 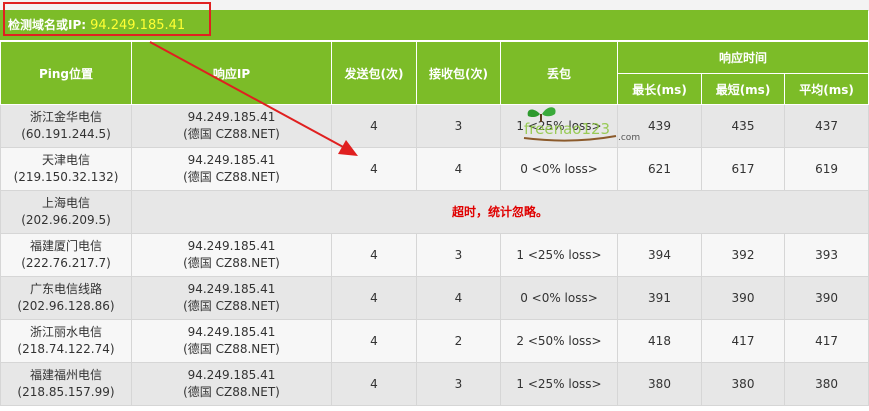 I want to click on cell-avg: 390, so click(x=826, y=298).